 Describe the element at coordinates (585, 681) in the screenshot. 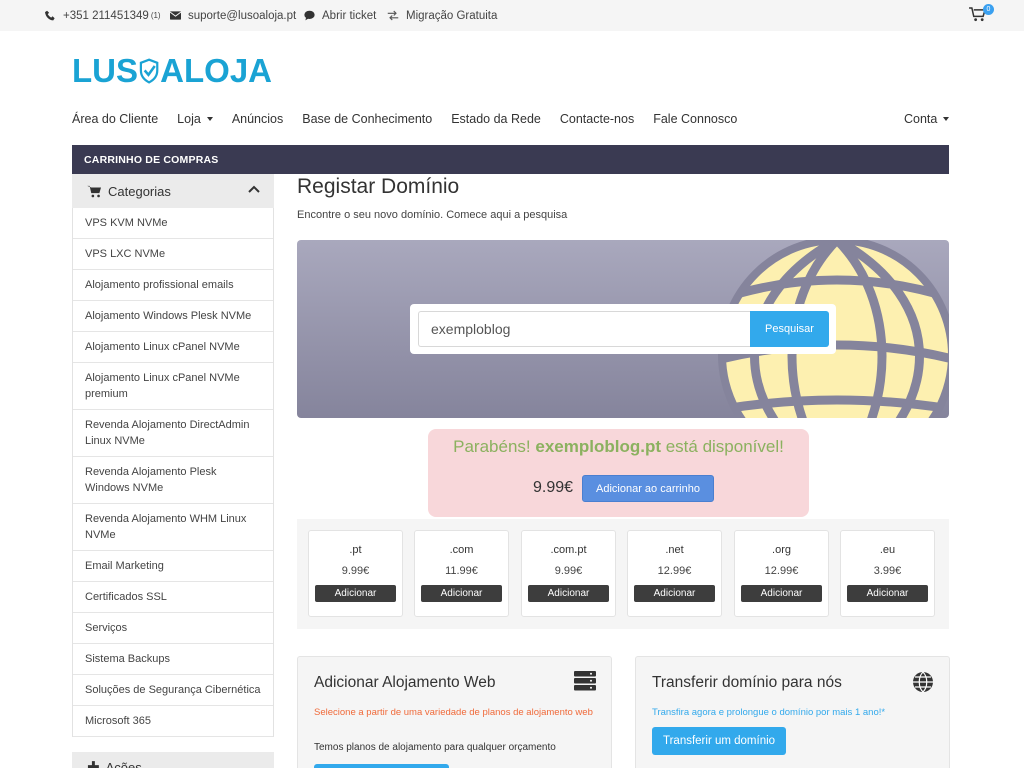

I see `server-icon` at that location.